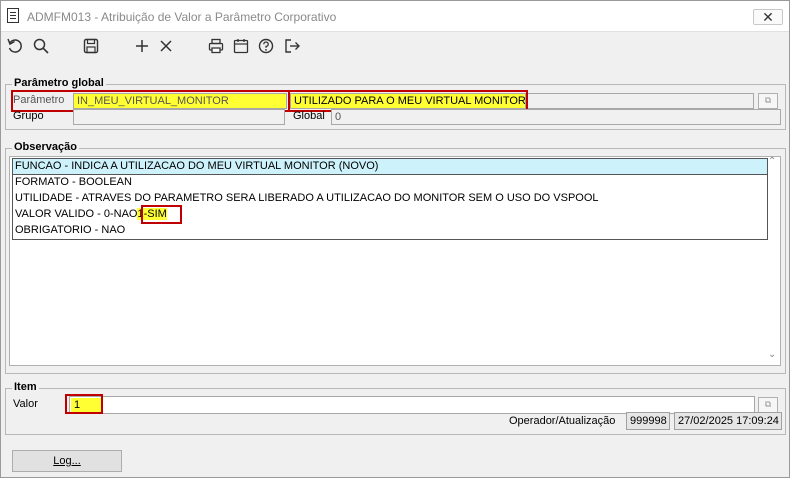 The width and height of the screenshot is (792, 482). Describe the element at coordinates (390, 183) in the screenshot. I see `list-item: FORMATO - BOOLEAN` at that location.